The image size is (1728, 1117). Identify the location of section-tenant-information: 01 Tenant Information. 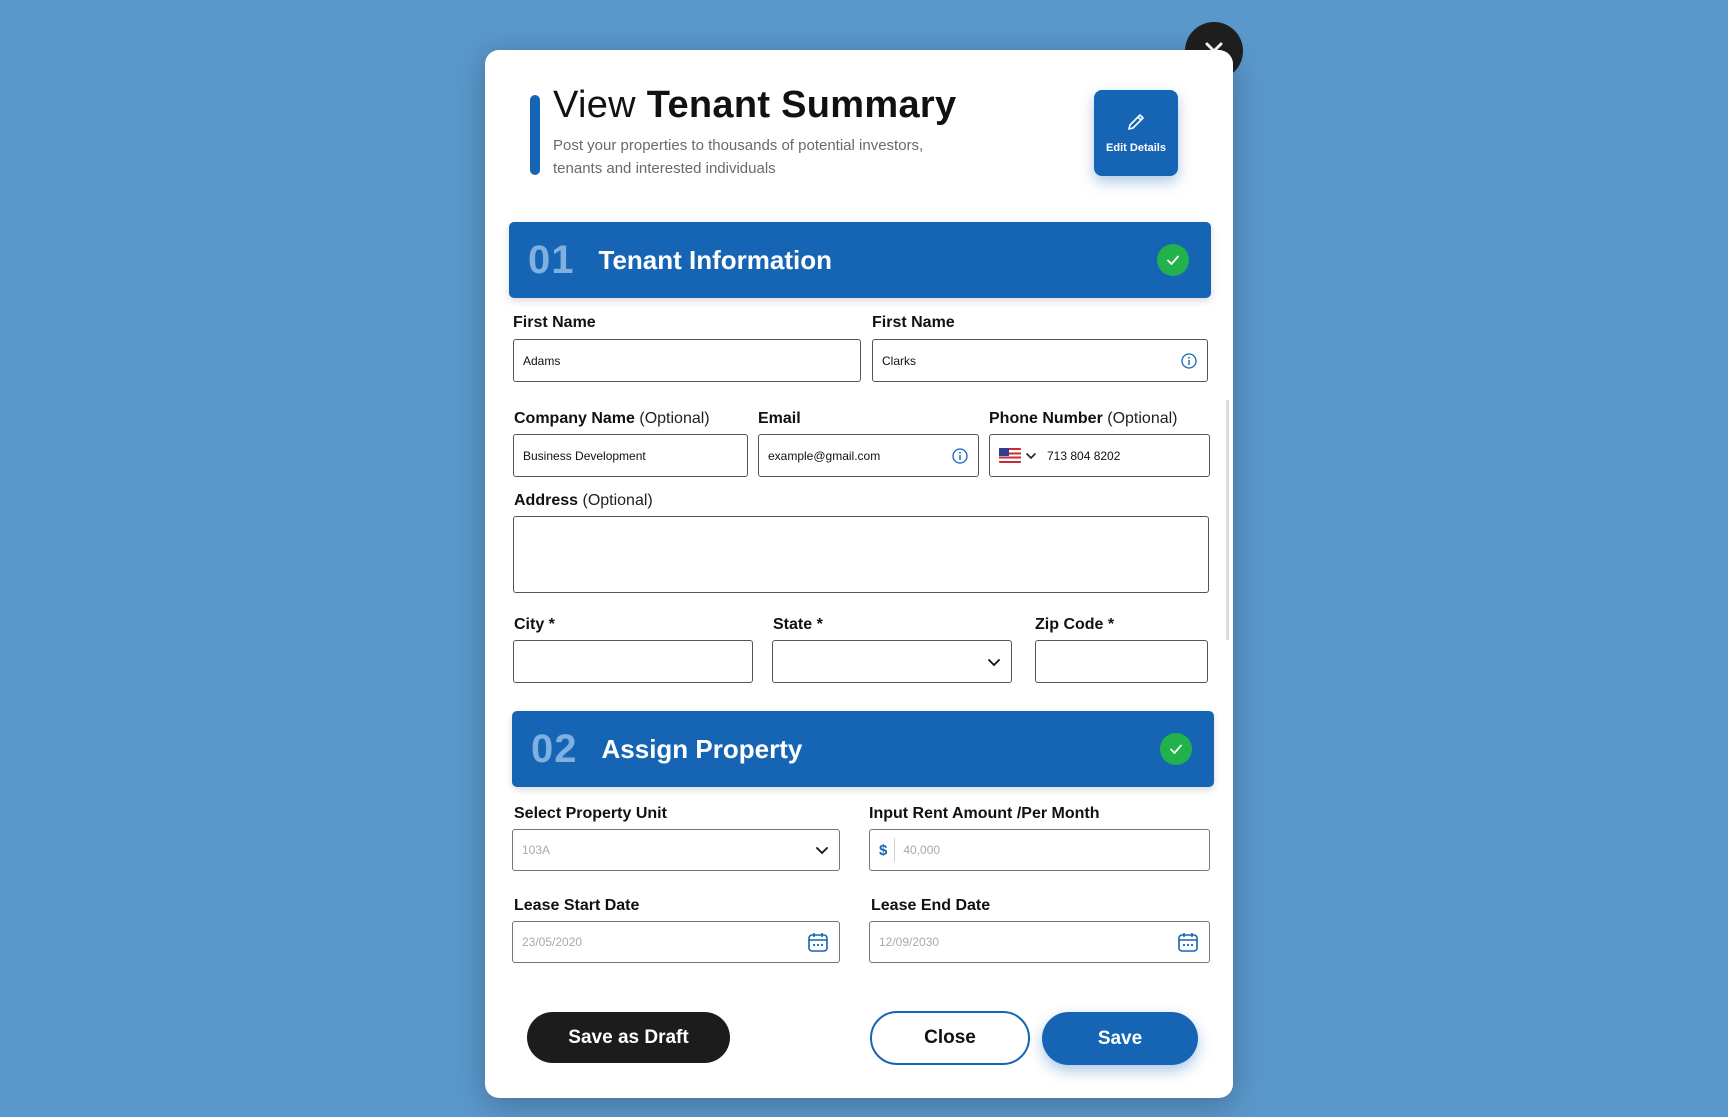
(860, 260).